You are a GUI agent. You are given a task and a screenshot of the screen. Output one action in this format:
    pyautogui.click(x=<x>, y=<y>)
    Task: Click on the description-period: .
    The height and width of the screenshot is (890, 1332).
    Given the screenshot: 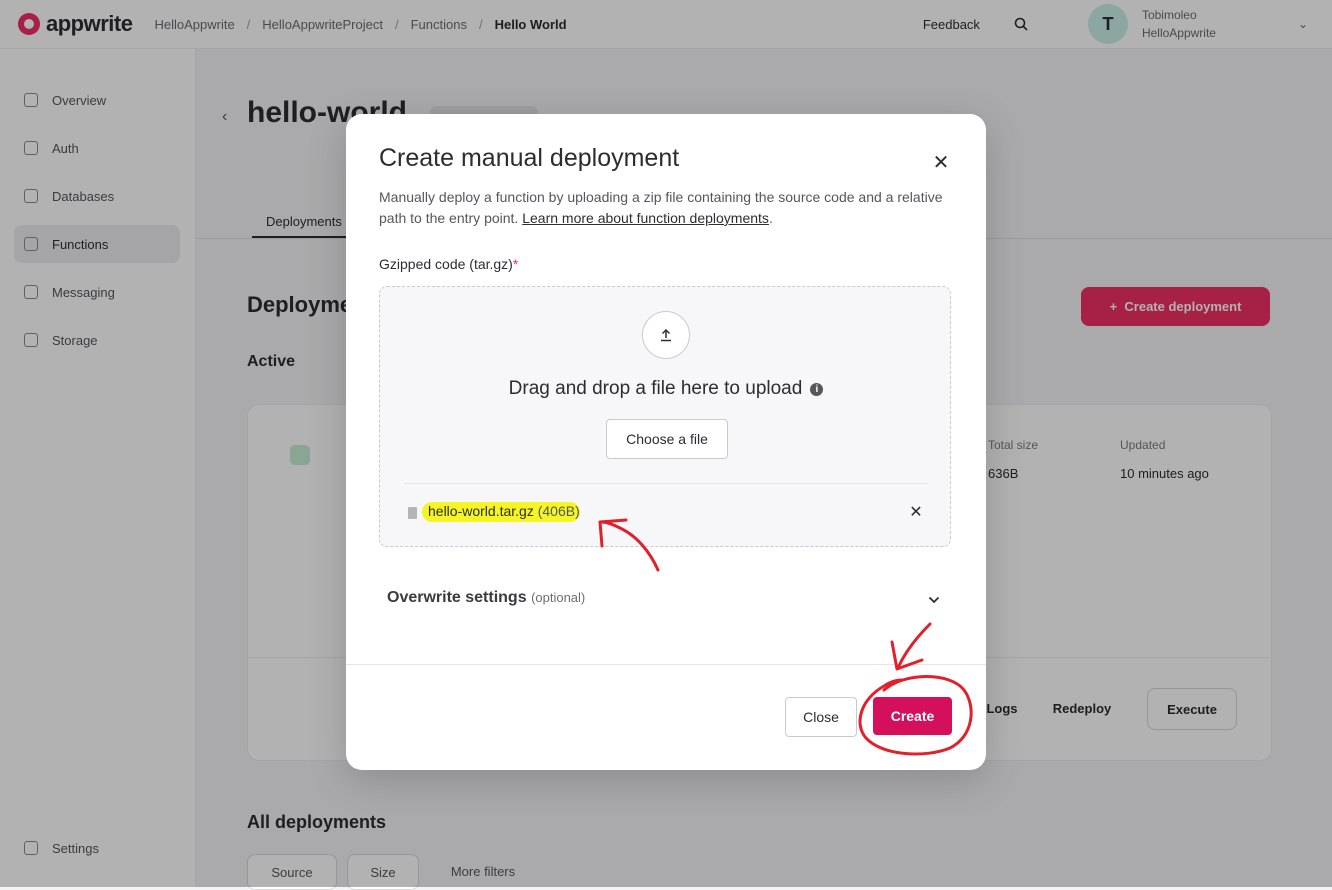 What is the action you would take?
    pyautogui.click(x=770, y=218)
    